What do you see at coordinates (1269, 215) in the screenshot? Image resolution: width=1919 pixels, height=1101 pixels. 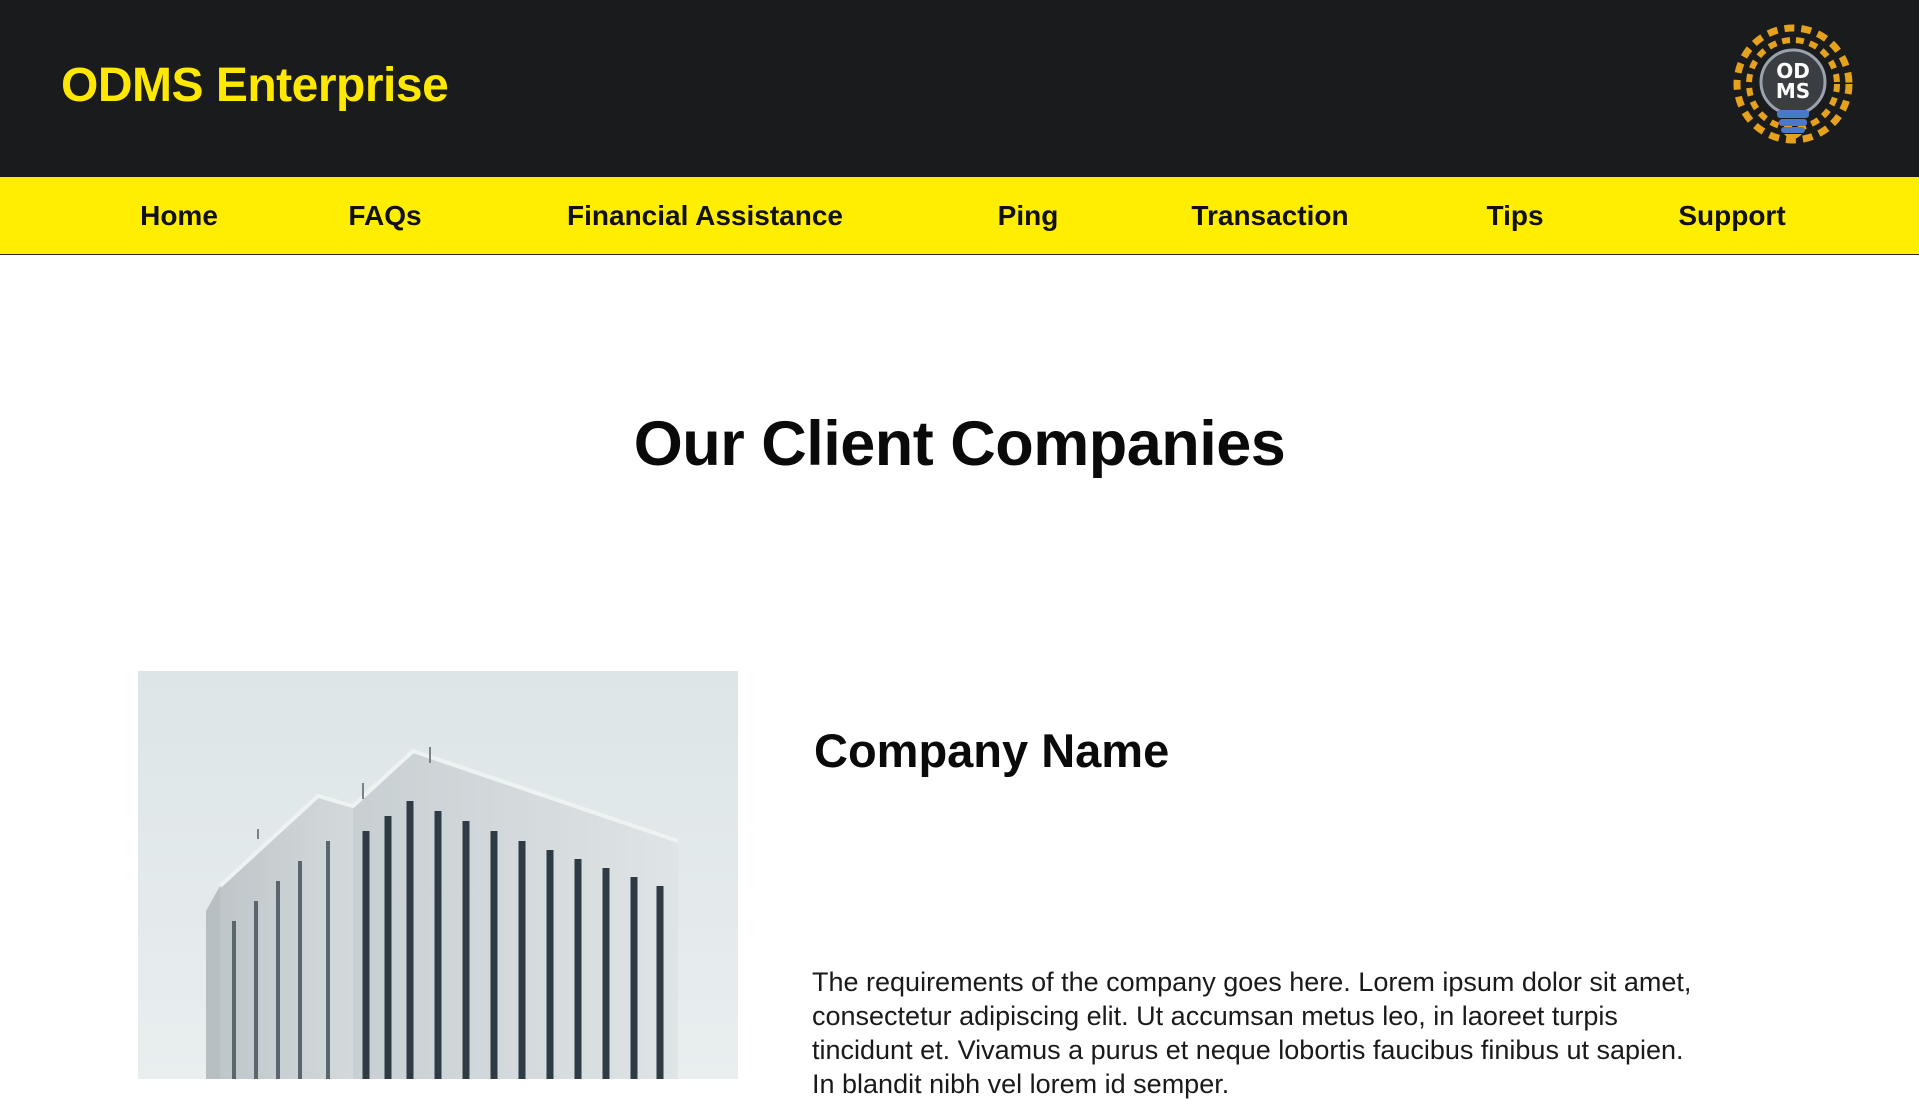 I see `nav-transaction: Transaction` at bounding box center [1269, 215].